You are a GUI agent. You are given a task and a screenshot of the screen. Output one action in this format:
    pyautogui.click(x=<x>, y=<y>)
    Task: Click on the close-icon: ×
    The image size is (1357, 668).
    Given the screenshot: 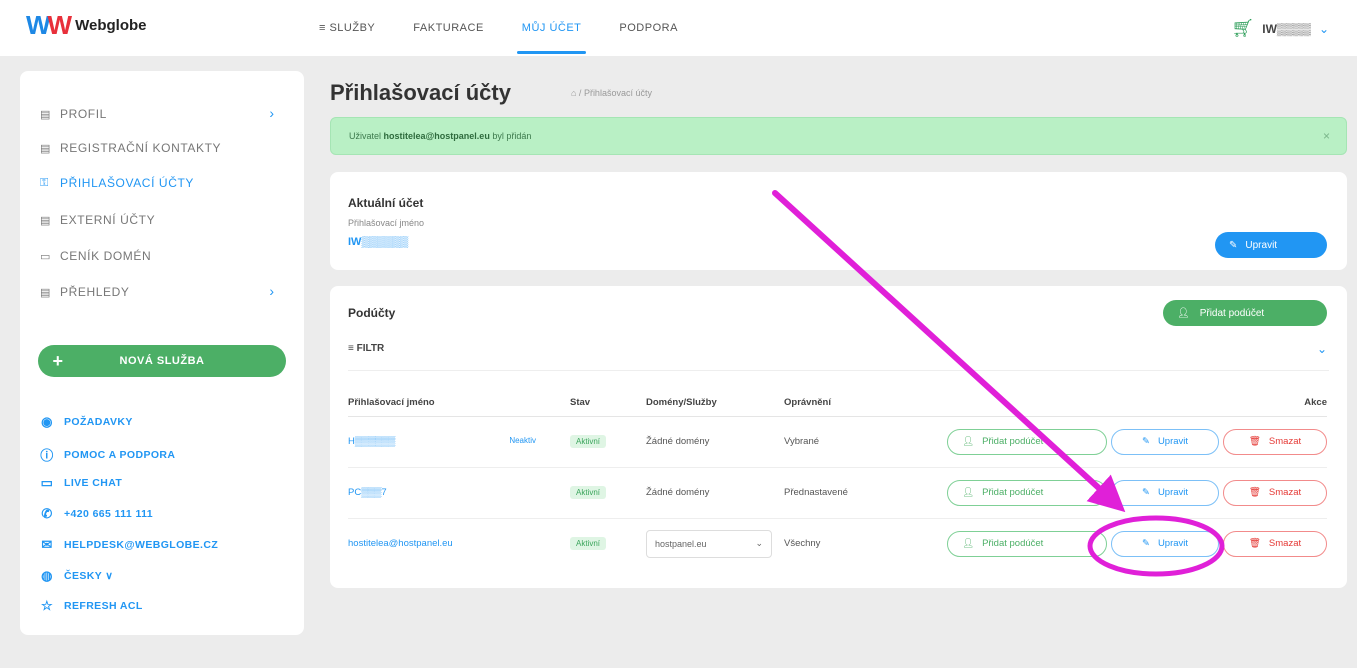 What is the action you would take?
    pyautogui.click(x=1326, y=136)
    